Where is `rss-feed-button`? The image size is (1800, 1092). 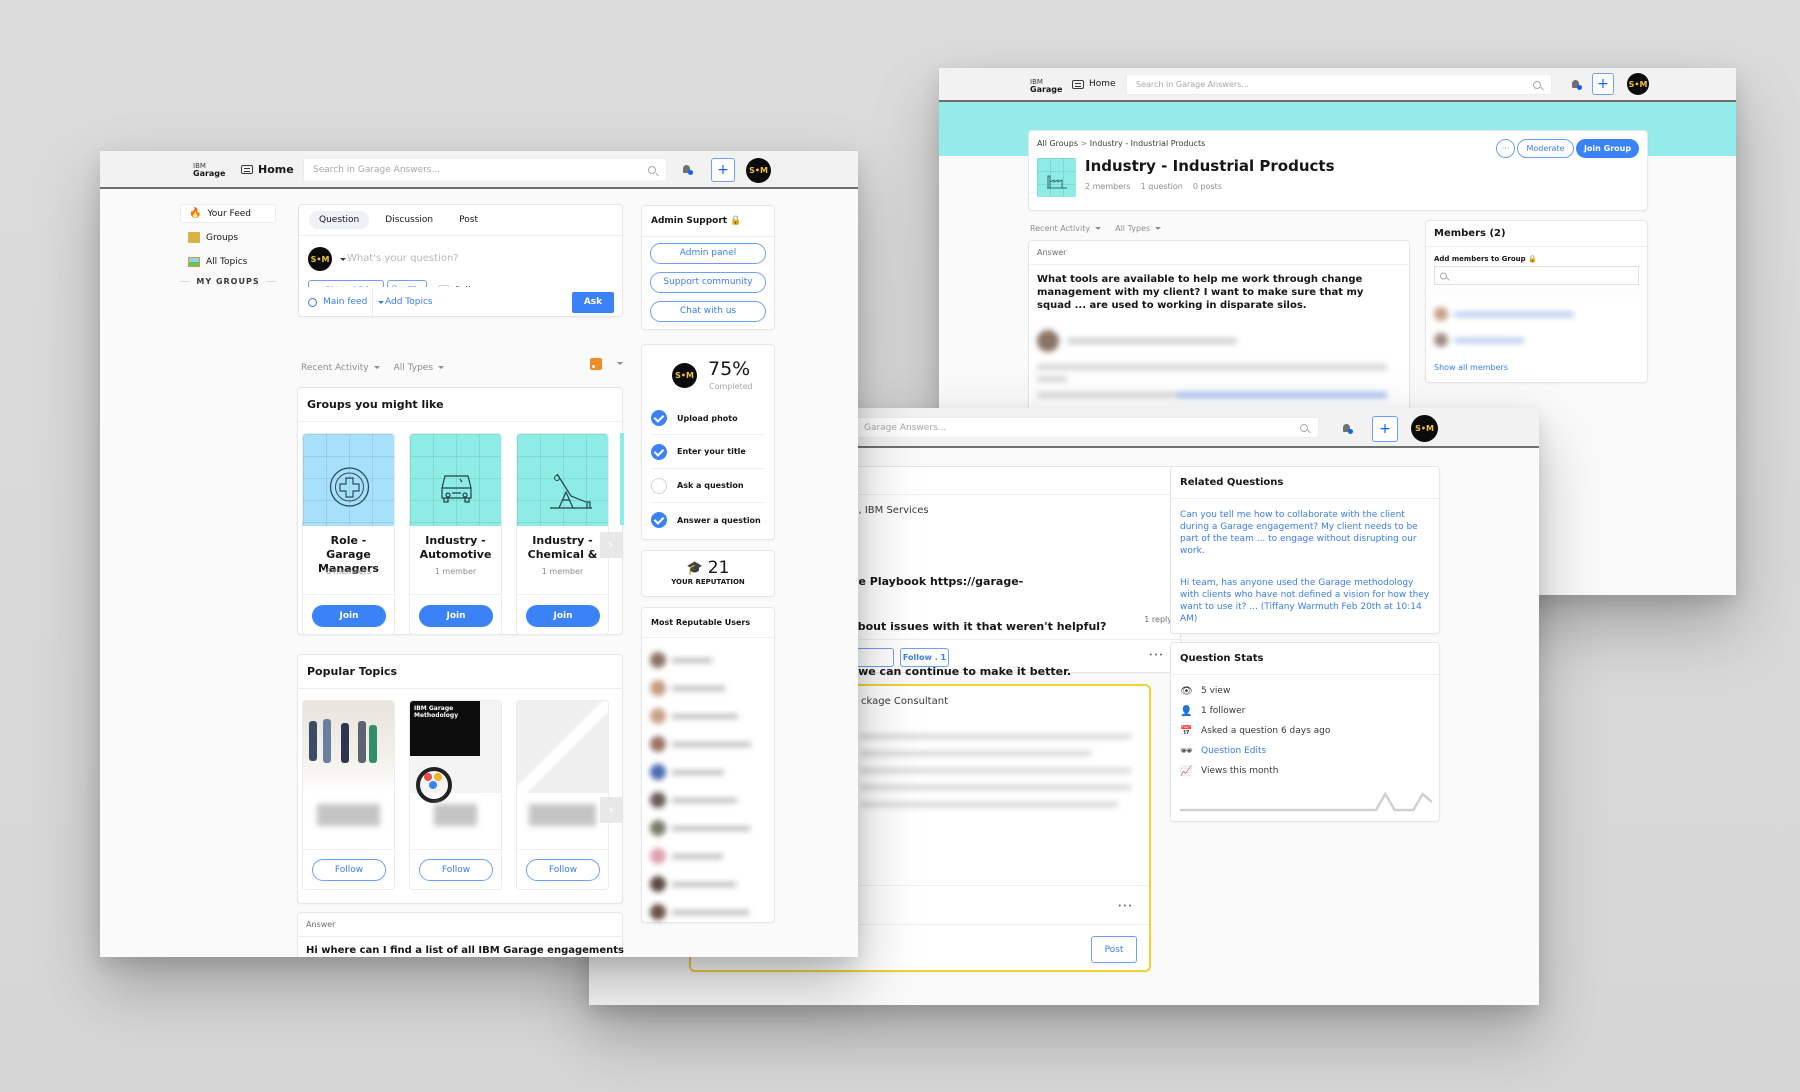 rss-feed-button is located at coordinates (596, 364).